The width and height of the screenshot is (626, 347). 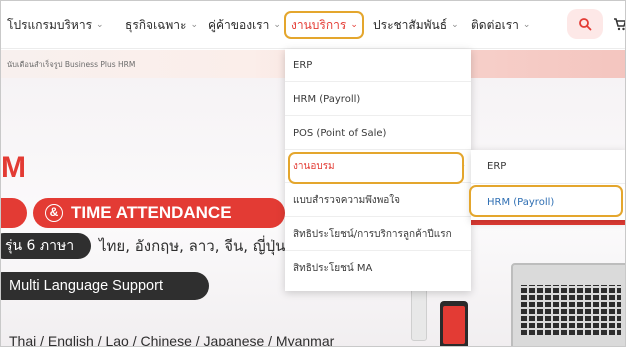 I want to click on menu-item-label: HRM (Payroll), so click(x=327, y=99).